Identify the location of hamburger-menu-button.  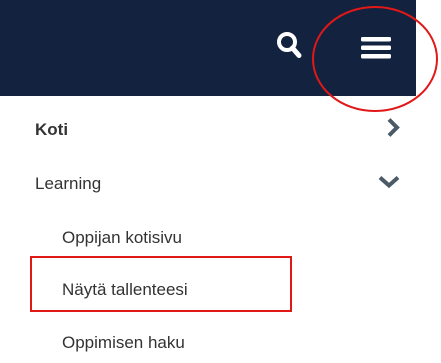
(376, 48).